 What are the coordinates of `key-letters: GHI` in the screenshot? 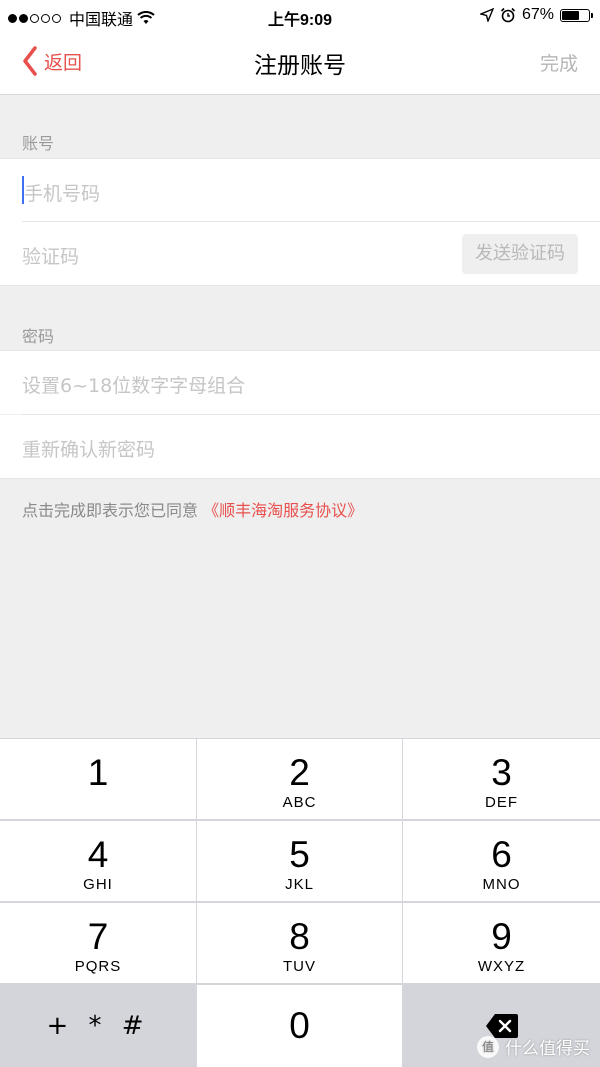 It's located at (98, 884).